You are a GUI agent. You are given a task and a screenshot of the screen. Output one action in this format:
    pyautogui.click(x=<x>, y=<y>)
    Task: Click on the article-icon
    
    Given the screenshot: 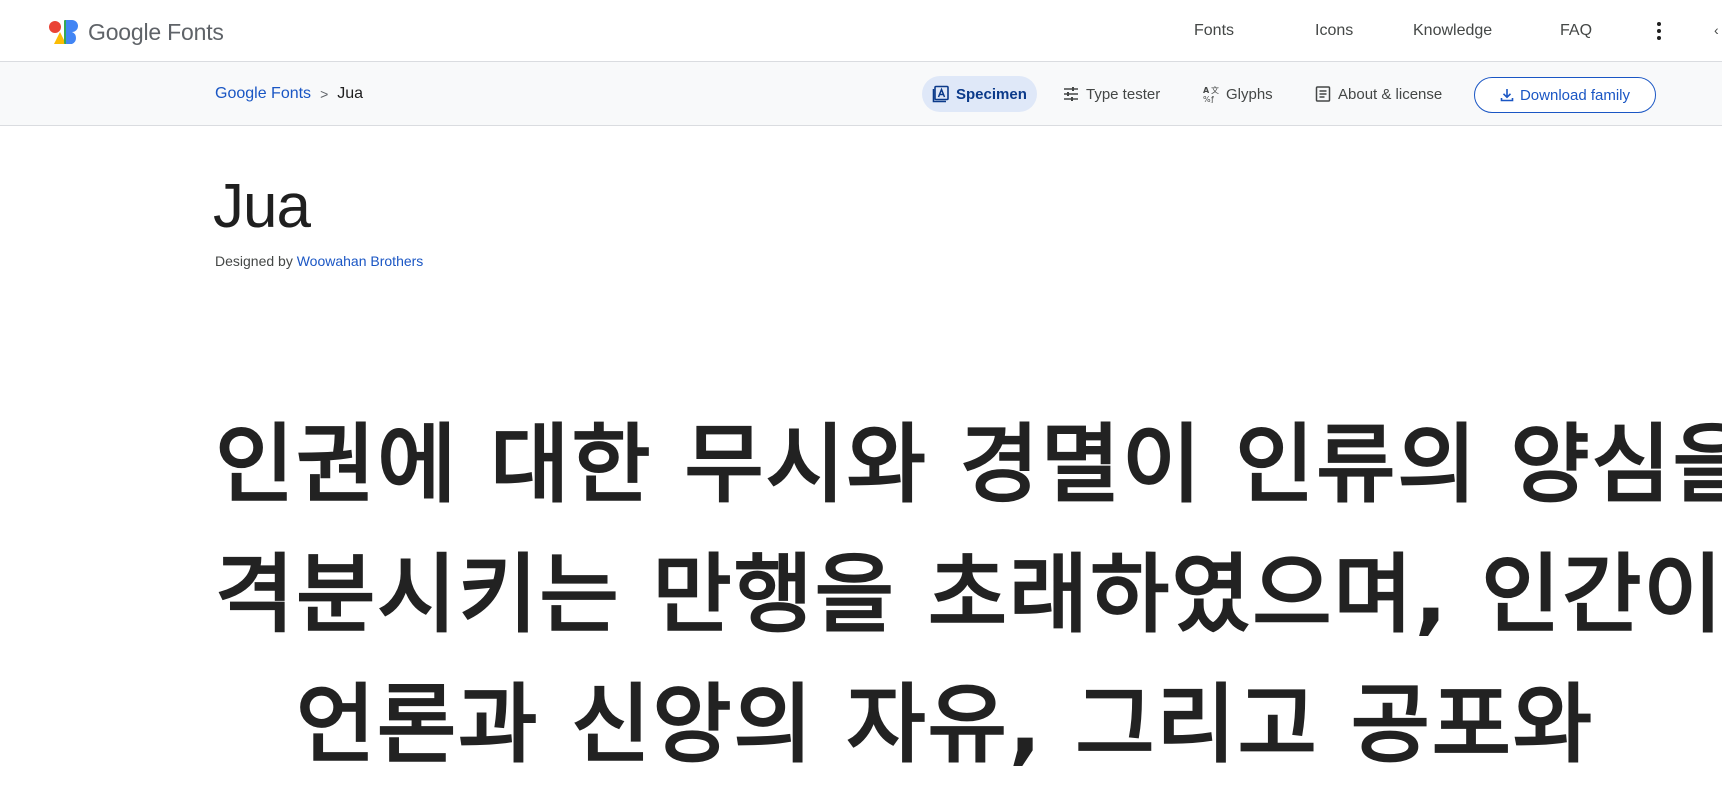 What is the action you would take?
    pyautogui.click(x=1323, y=94)
    